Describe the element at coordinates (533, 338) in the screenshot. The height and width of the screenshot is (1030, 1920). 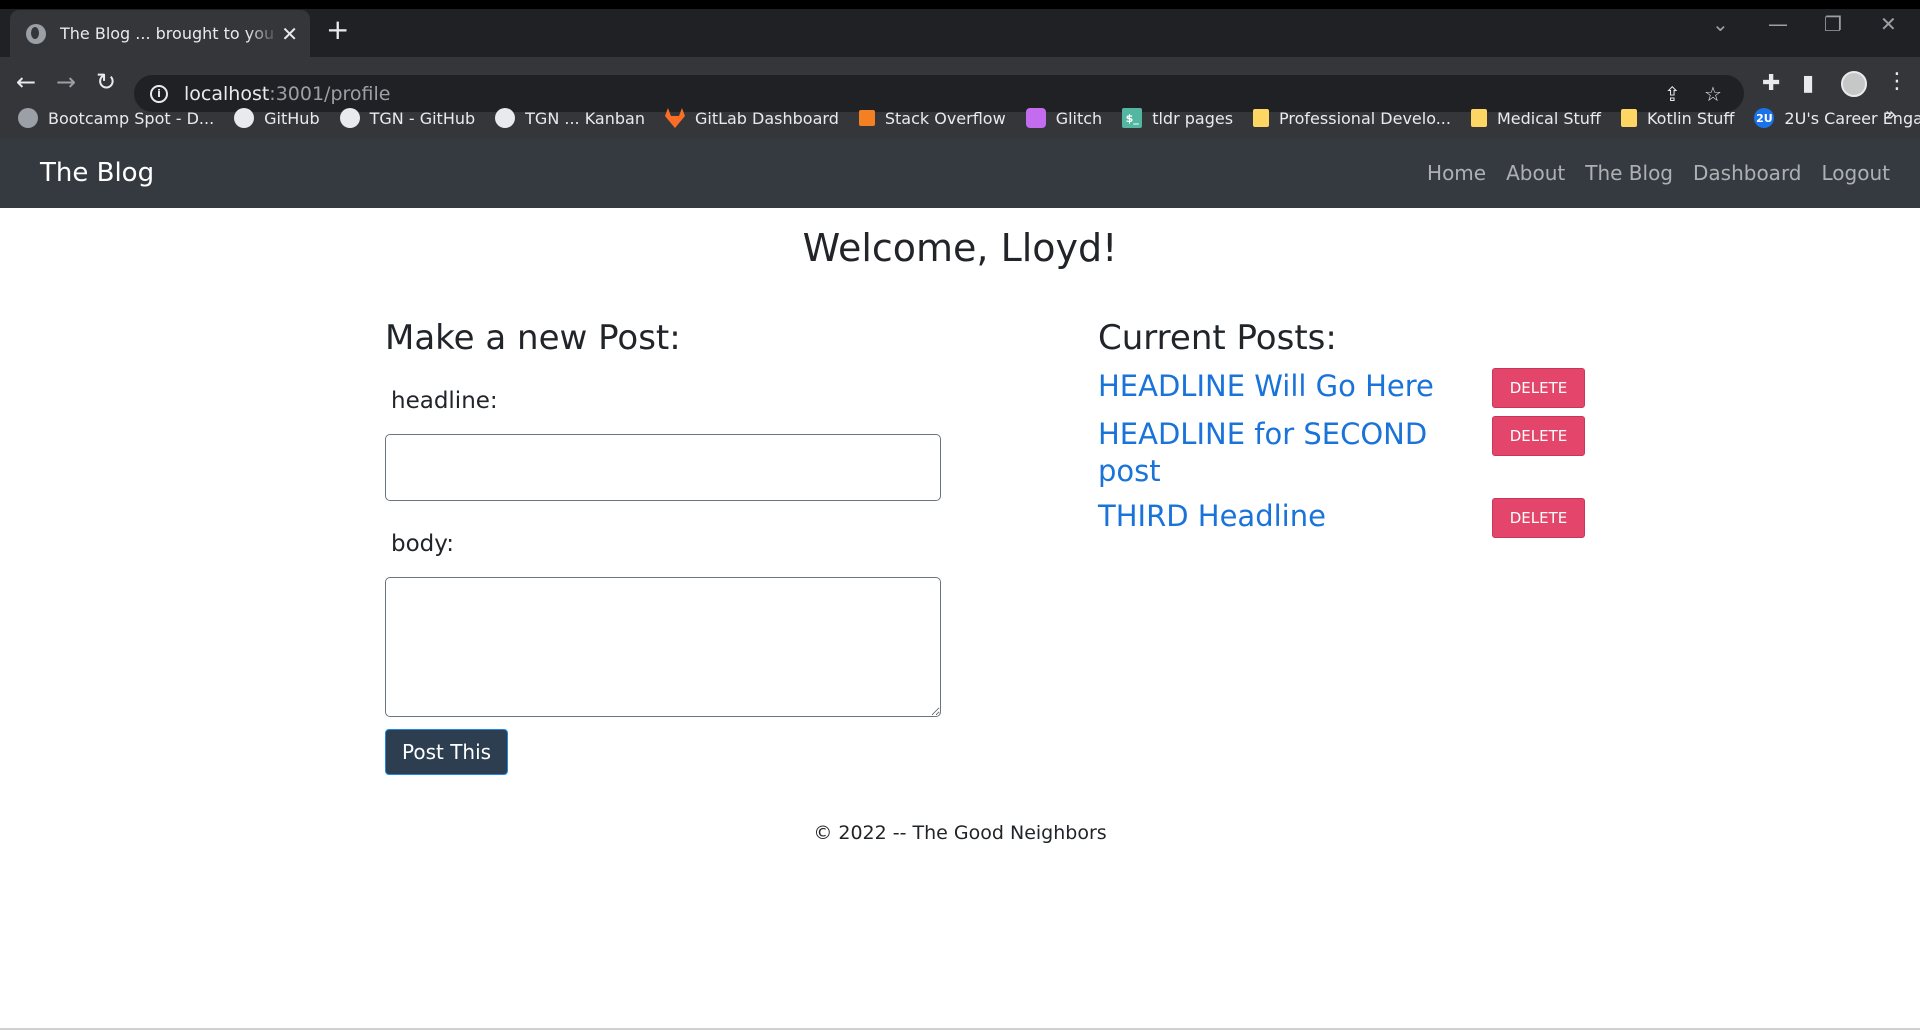
I see `new-post-title: Make a new Post:` at that location.